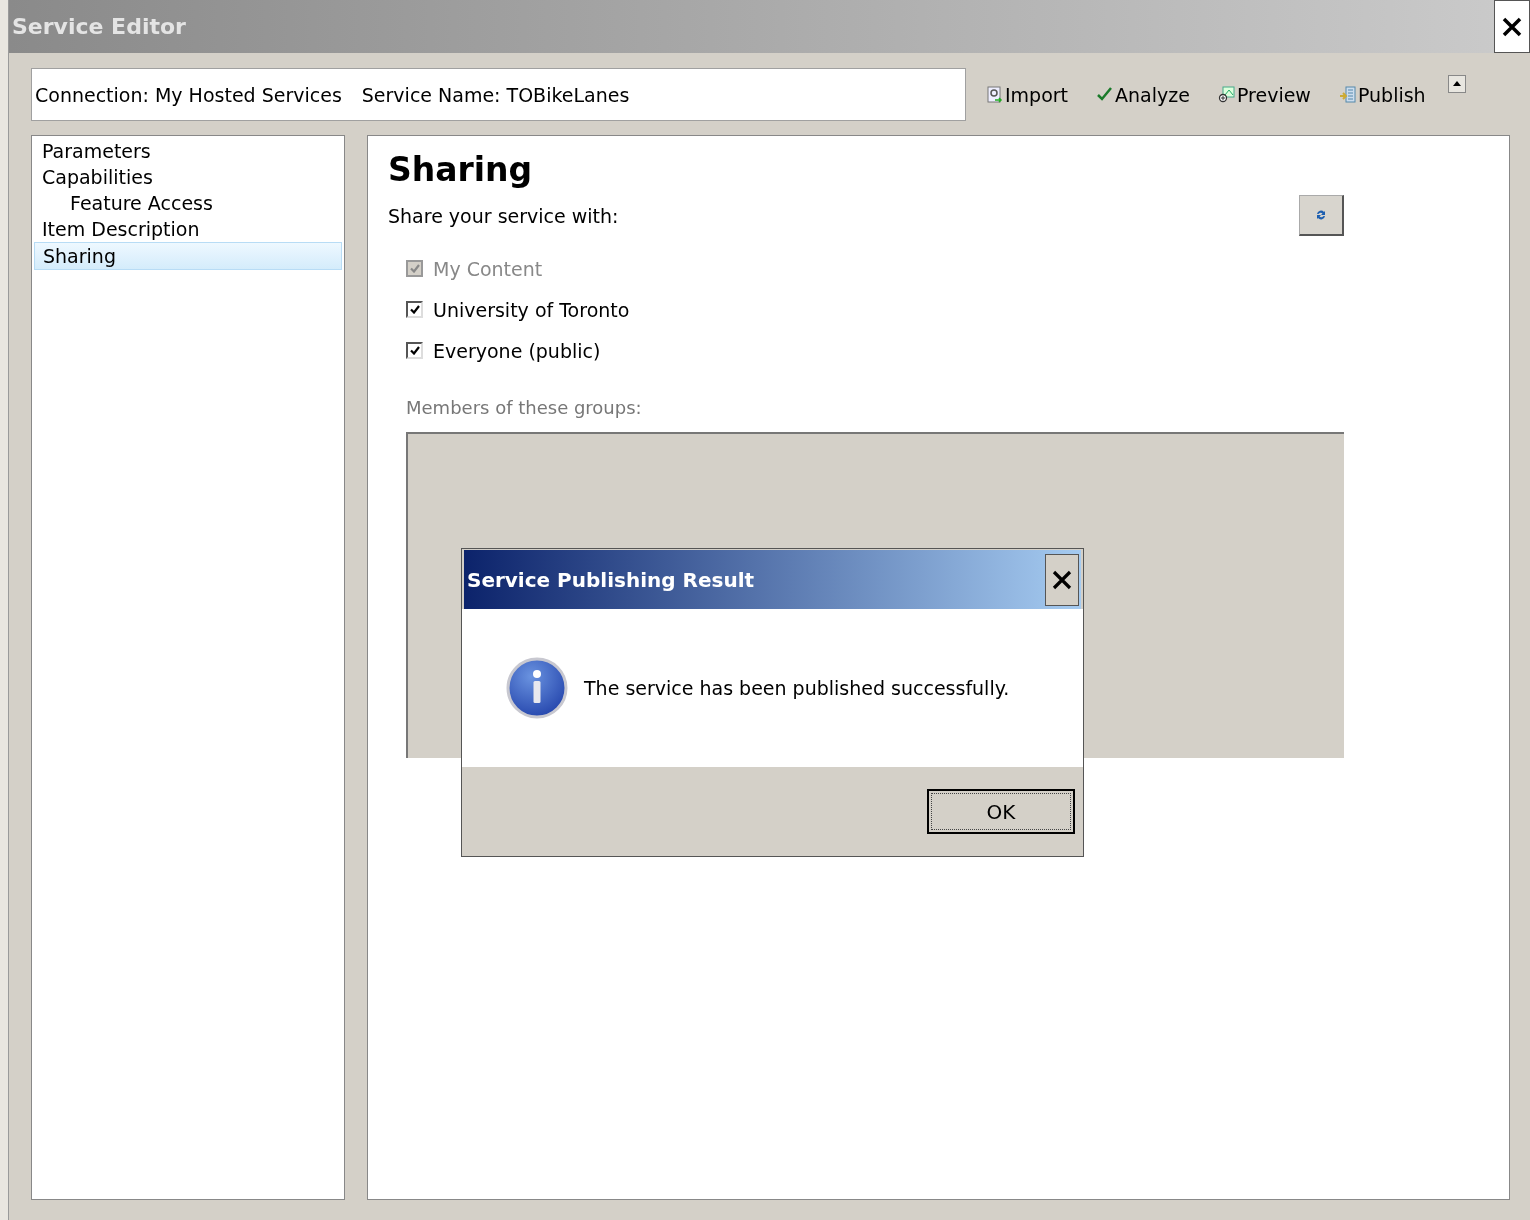  What do you see at coordinates (188, 177) in the screenshot?
I see `sidebar-item: Capabilities` at bounding box center [188, 177].